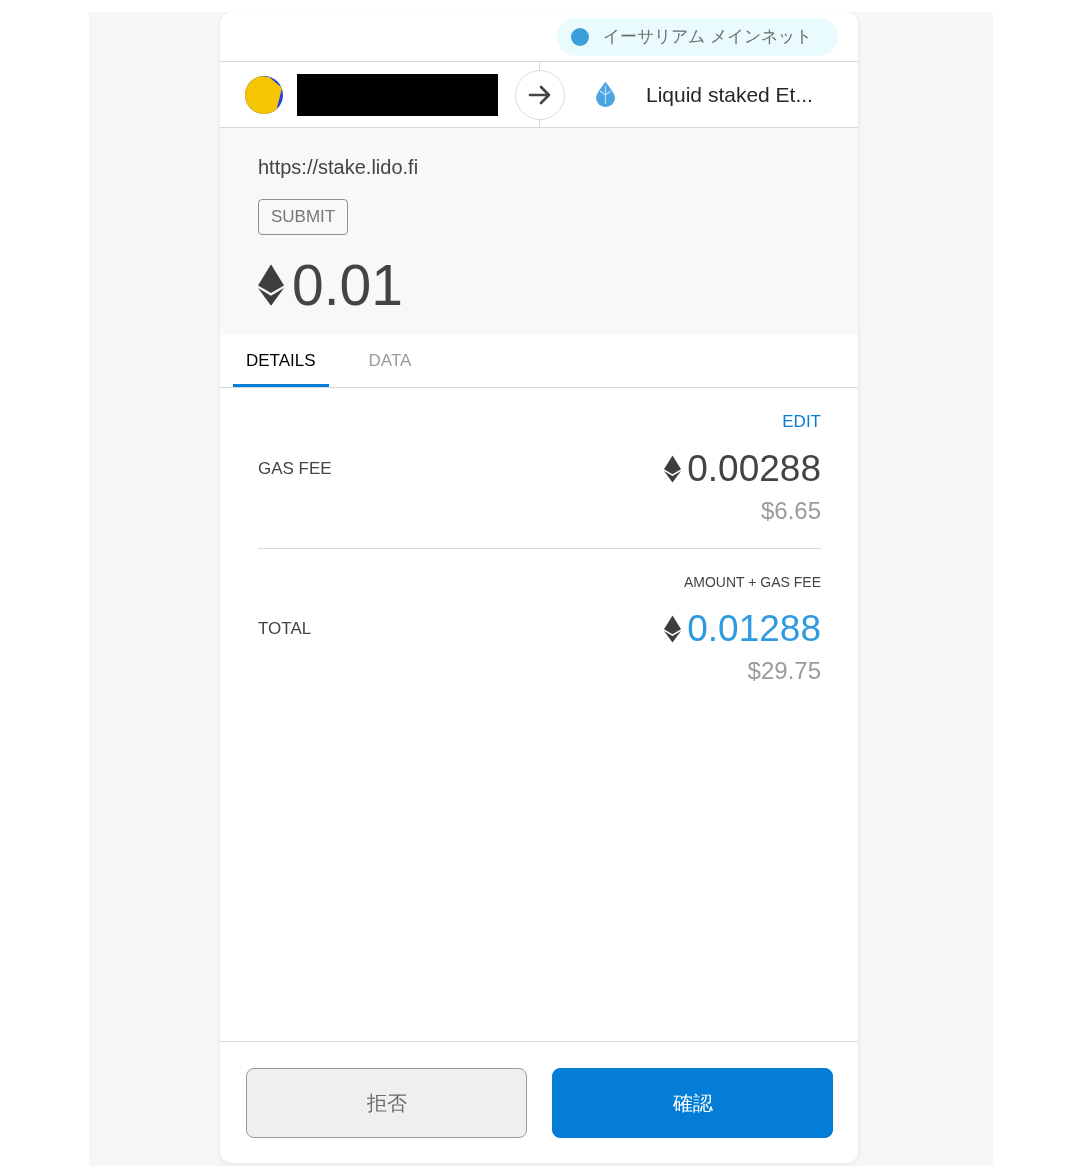  Describe the element at coordinates (295, 469) in the screenshot. I see `fee-label: GAS FEE` at that location.